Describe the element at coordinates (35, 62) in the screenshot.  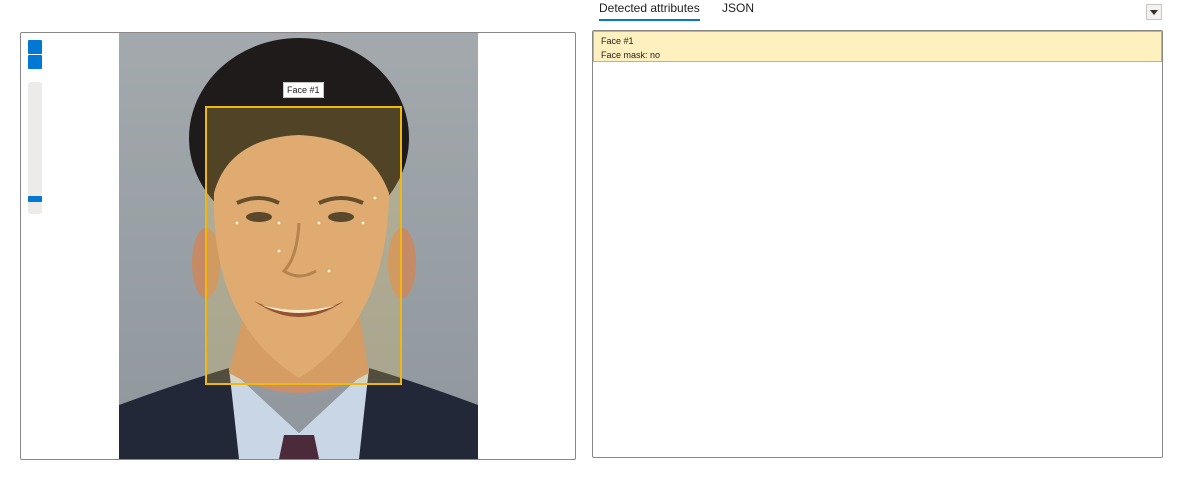
I see `zoom-out-button` at that location.